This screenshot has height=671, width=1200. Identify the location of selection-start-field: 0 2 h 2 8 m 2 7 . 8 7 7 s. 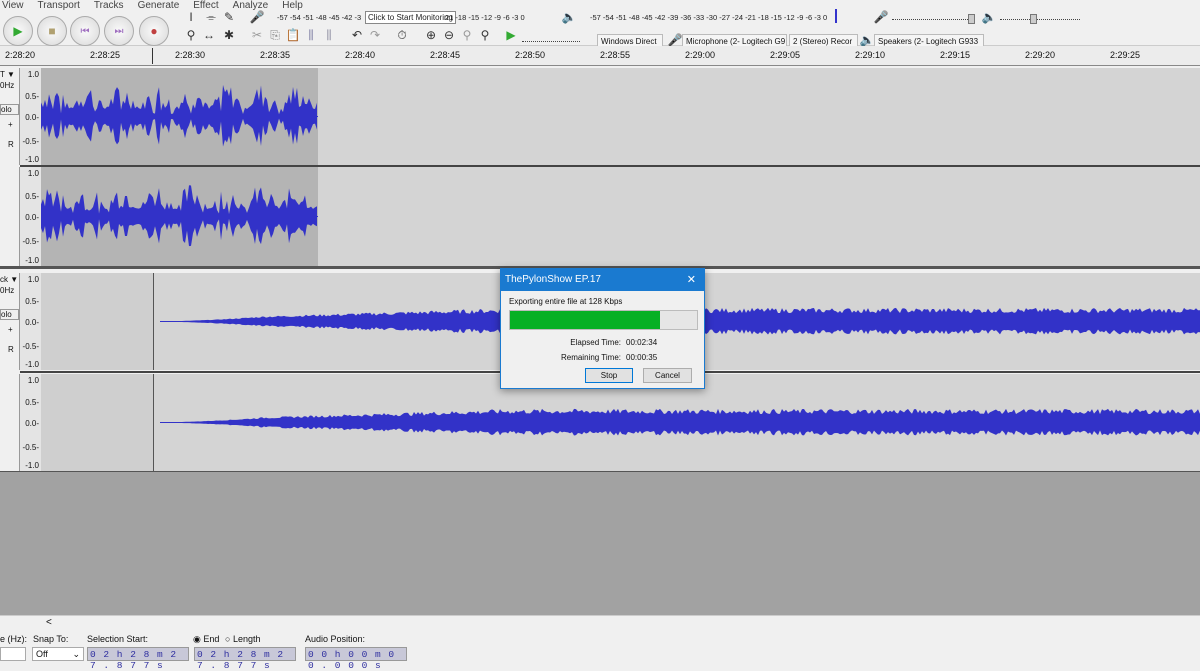
(138, 659).